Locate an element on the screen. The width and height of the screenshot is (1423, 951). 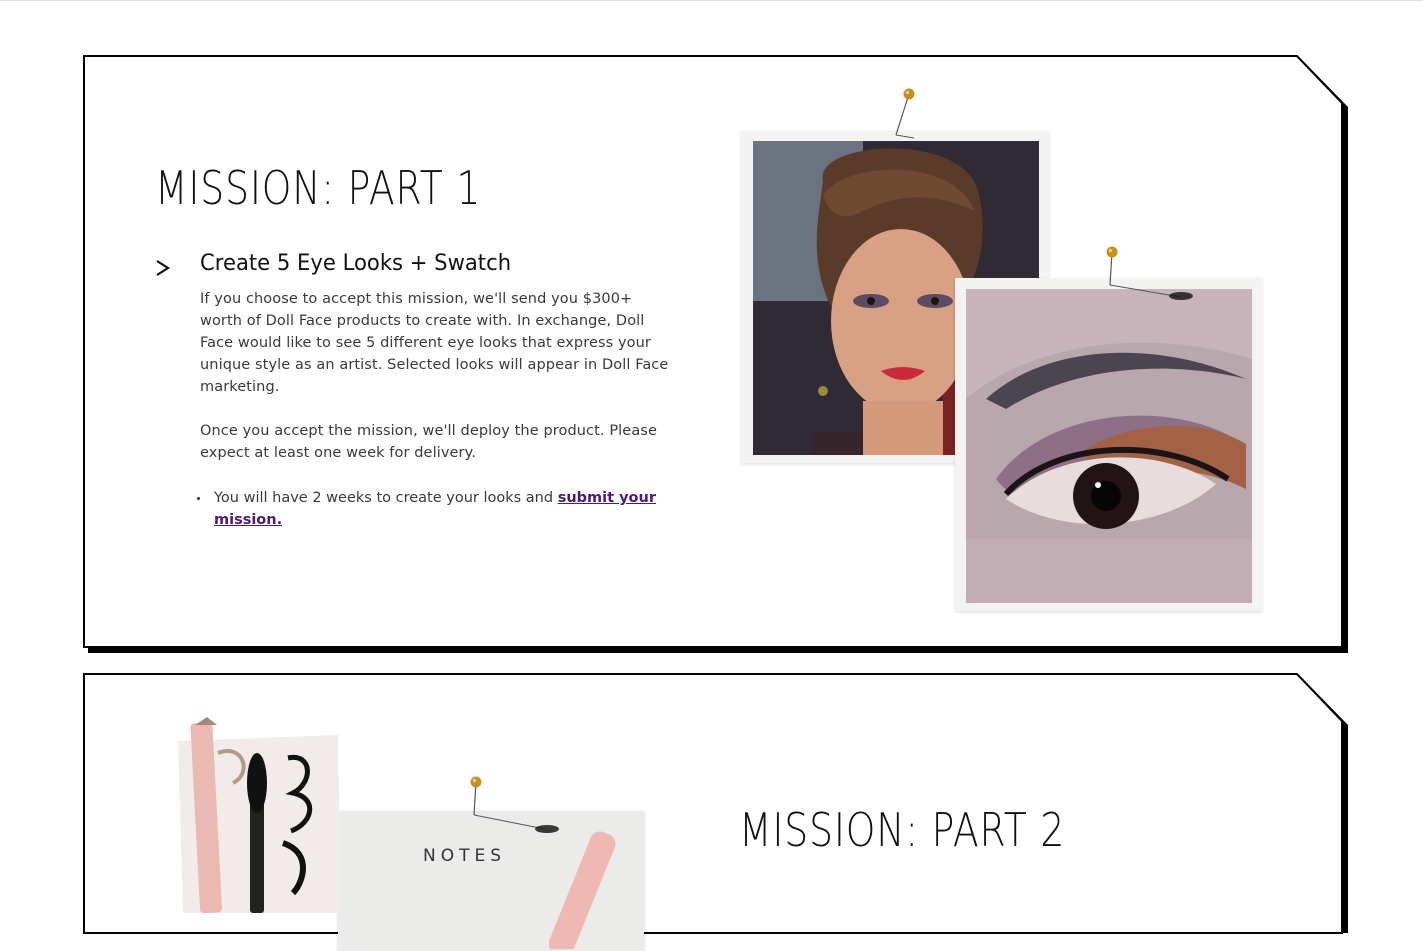
top-divider is located at coordinates (711, 0).